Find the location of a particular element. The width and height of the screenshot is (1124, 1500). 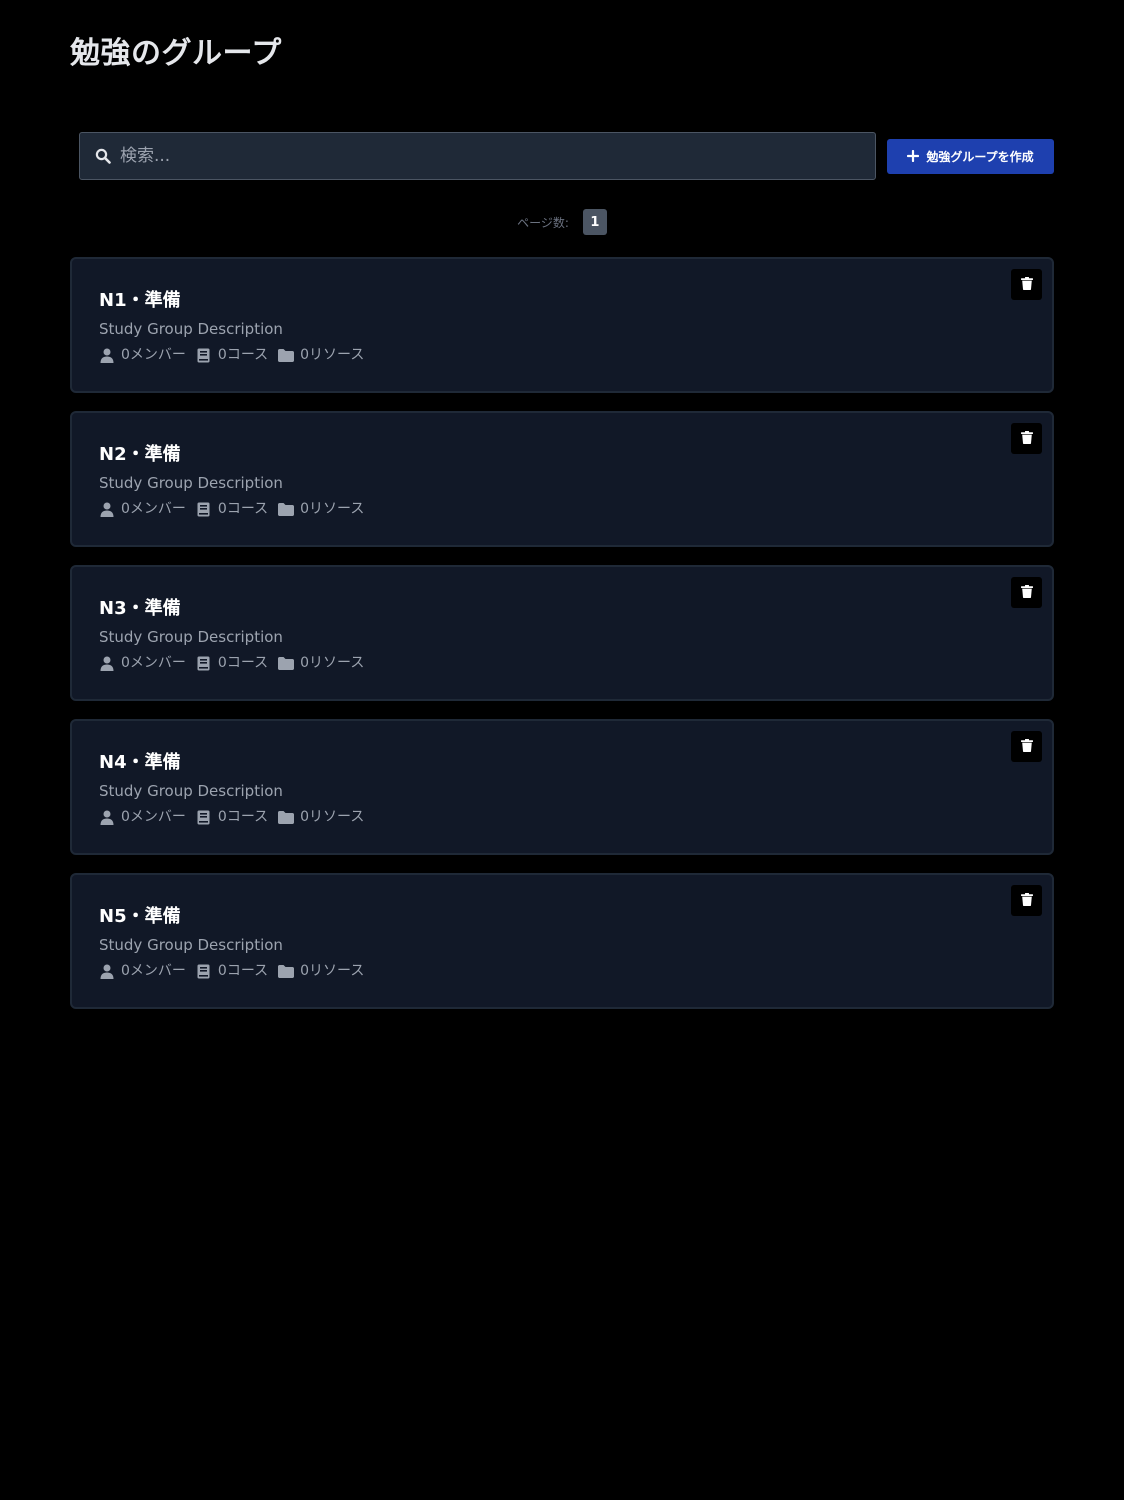

page-button-1: 1 is located at coordinates (594, 222).